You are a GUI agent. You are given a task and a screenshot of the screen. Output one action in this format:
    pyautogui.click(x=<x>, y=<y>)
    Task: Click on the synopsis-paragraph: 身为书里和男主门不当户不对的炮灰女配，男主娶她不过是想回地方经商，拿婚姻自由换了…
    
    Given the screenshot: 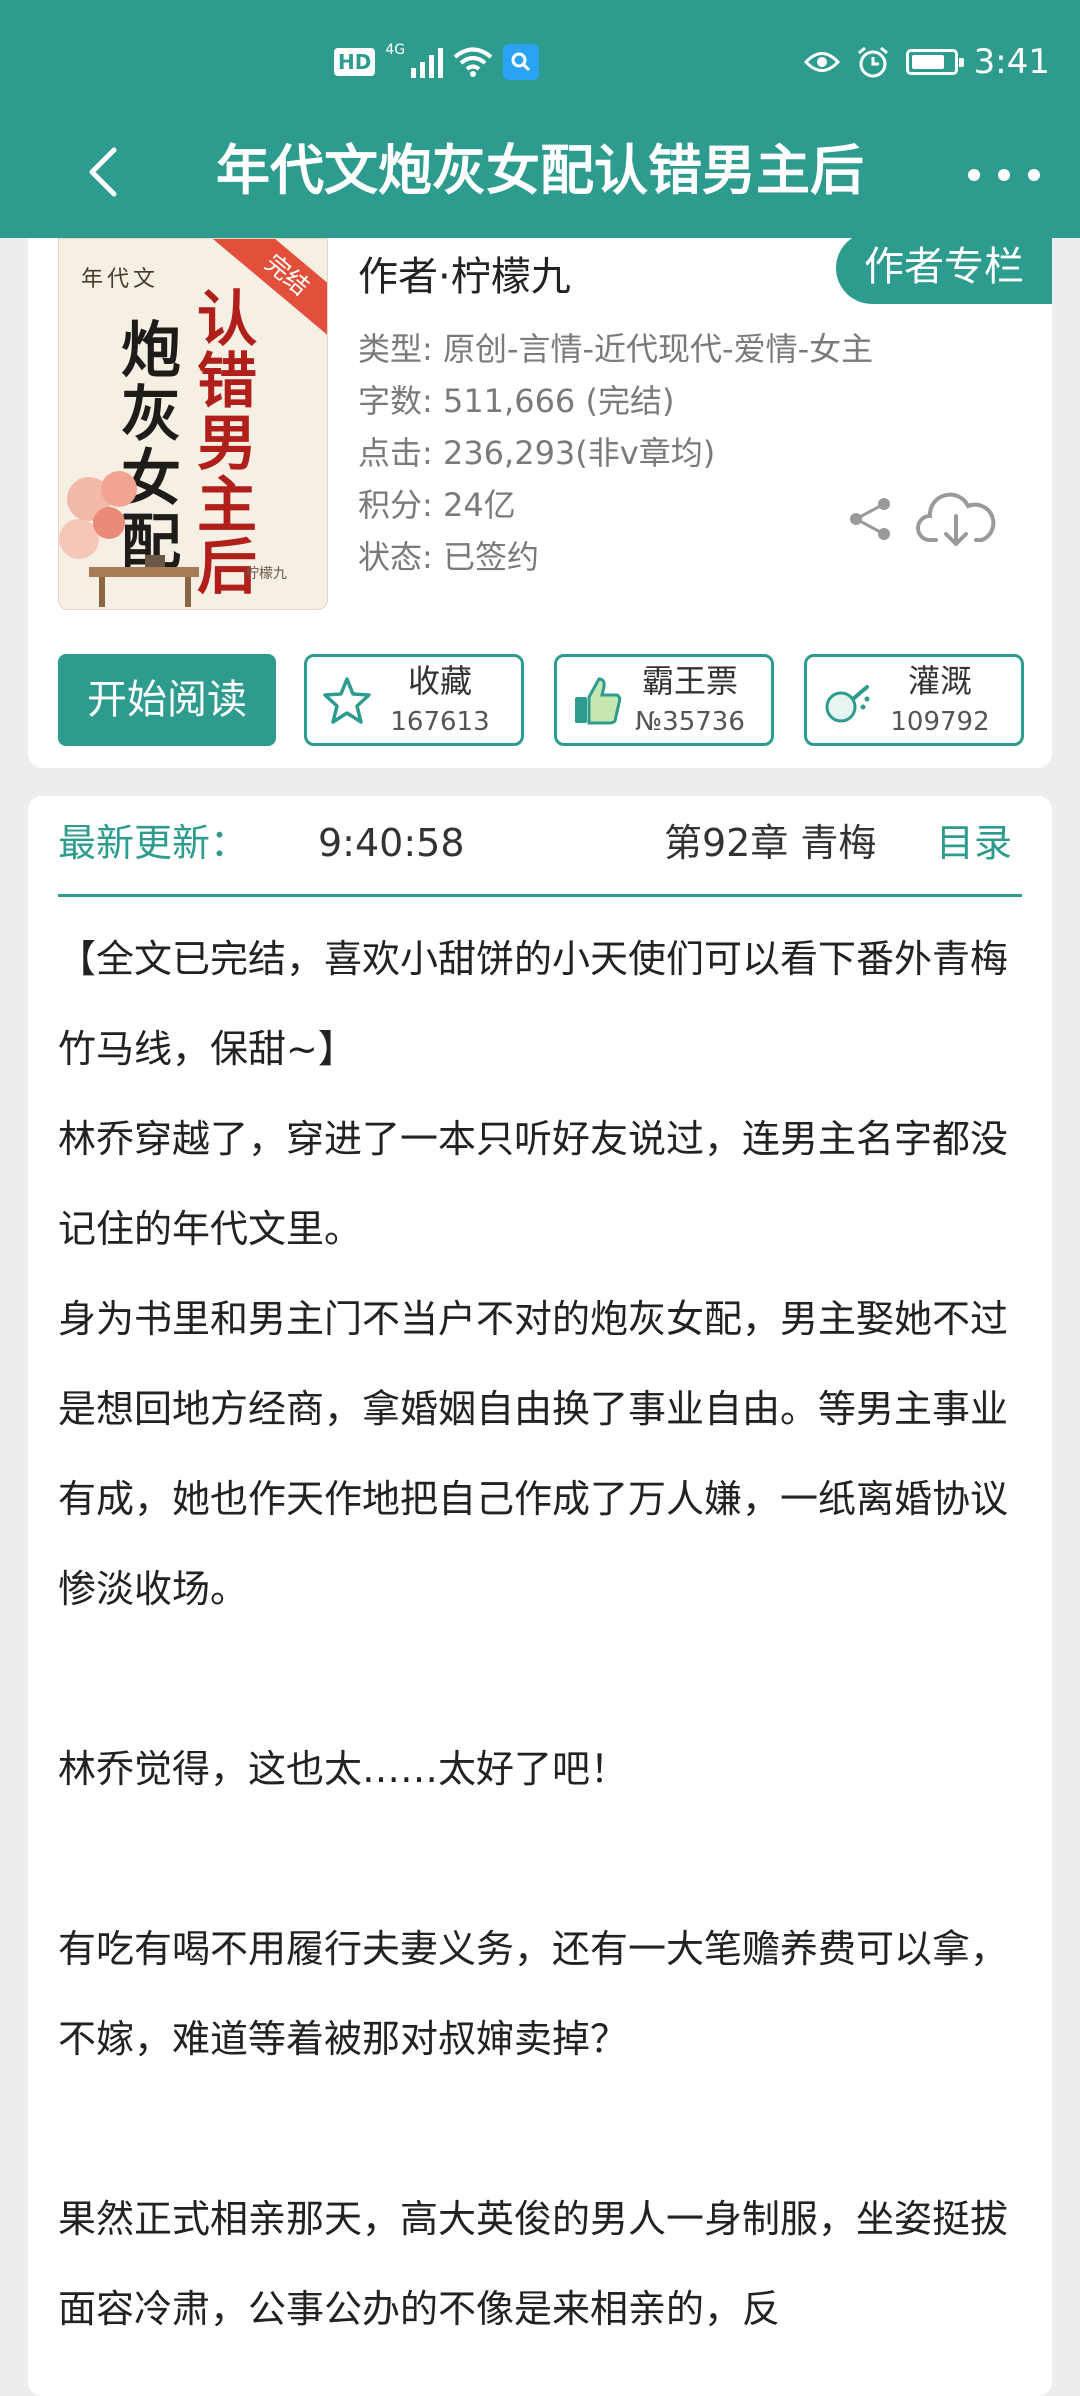 What is the action you would take?
    pyautogui.click(x=533, y=1454)
    